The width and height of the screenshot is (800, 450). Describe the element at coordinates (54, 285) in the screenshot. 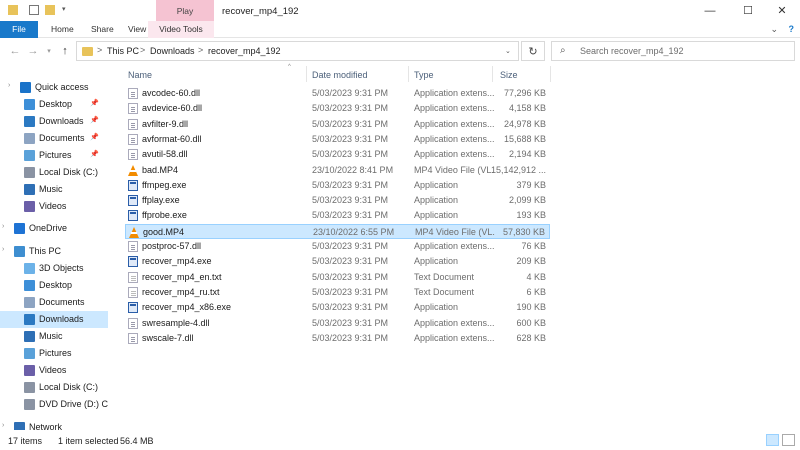

I see `nav-item-desktop: Desktop` at that location.